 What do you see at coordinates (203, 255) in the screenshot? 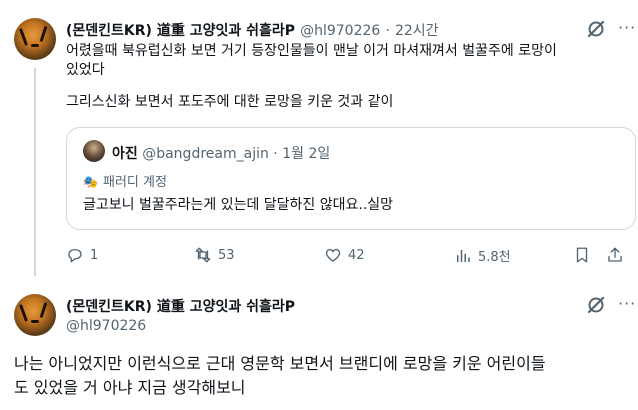
I see `retweet-icon` at bounding box center [203, 255].